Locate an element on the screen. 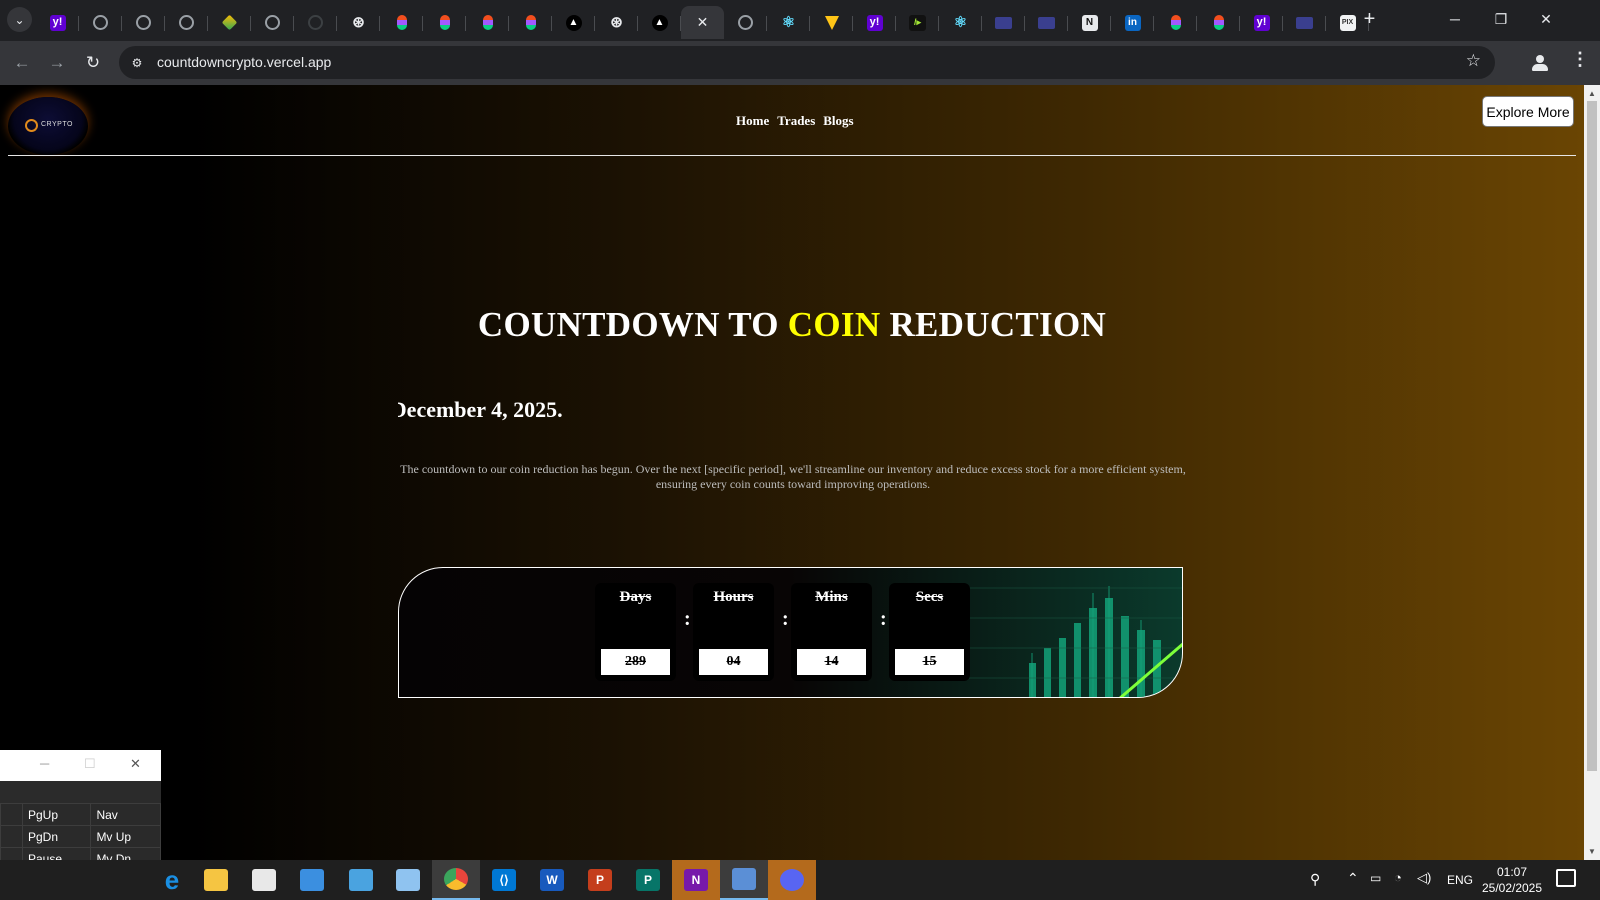  nav-blogs-link: Blogs is located at coordinates (838, 121).